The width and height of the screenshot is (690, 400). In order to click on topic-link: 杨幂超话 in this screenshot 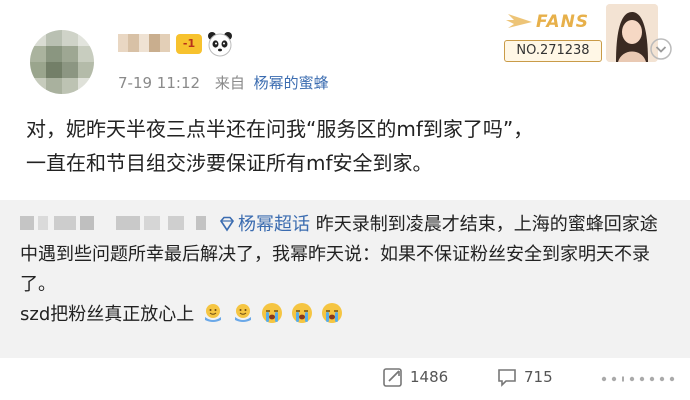, I will do `click(264, 224)`.